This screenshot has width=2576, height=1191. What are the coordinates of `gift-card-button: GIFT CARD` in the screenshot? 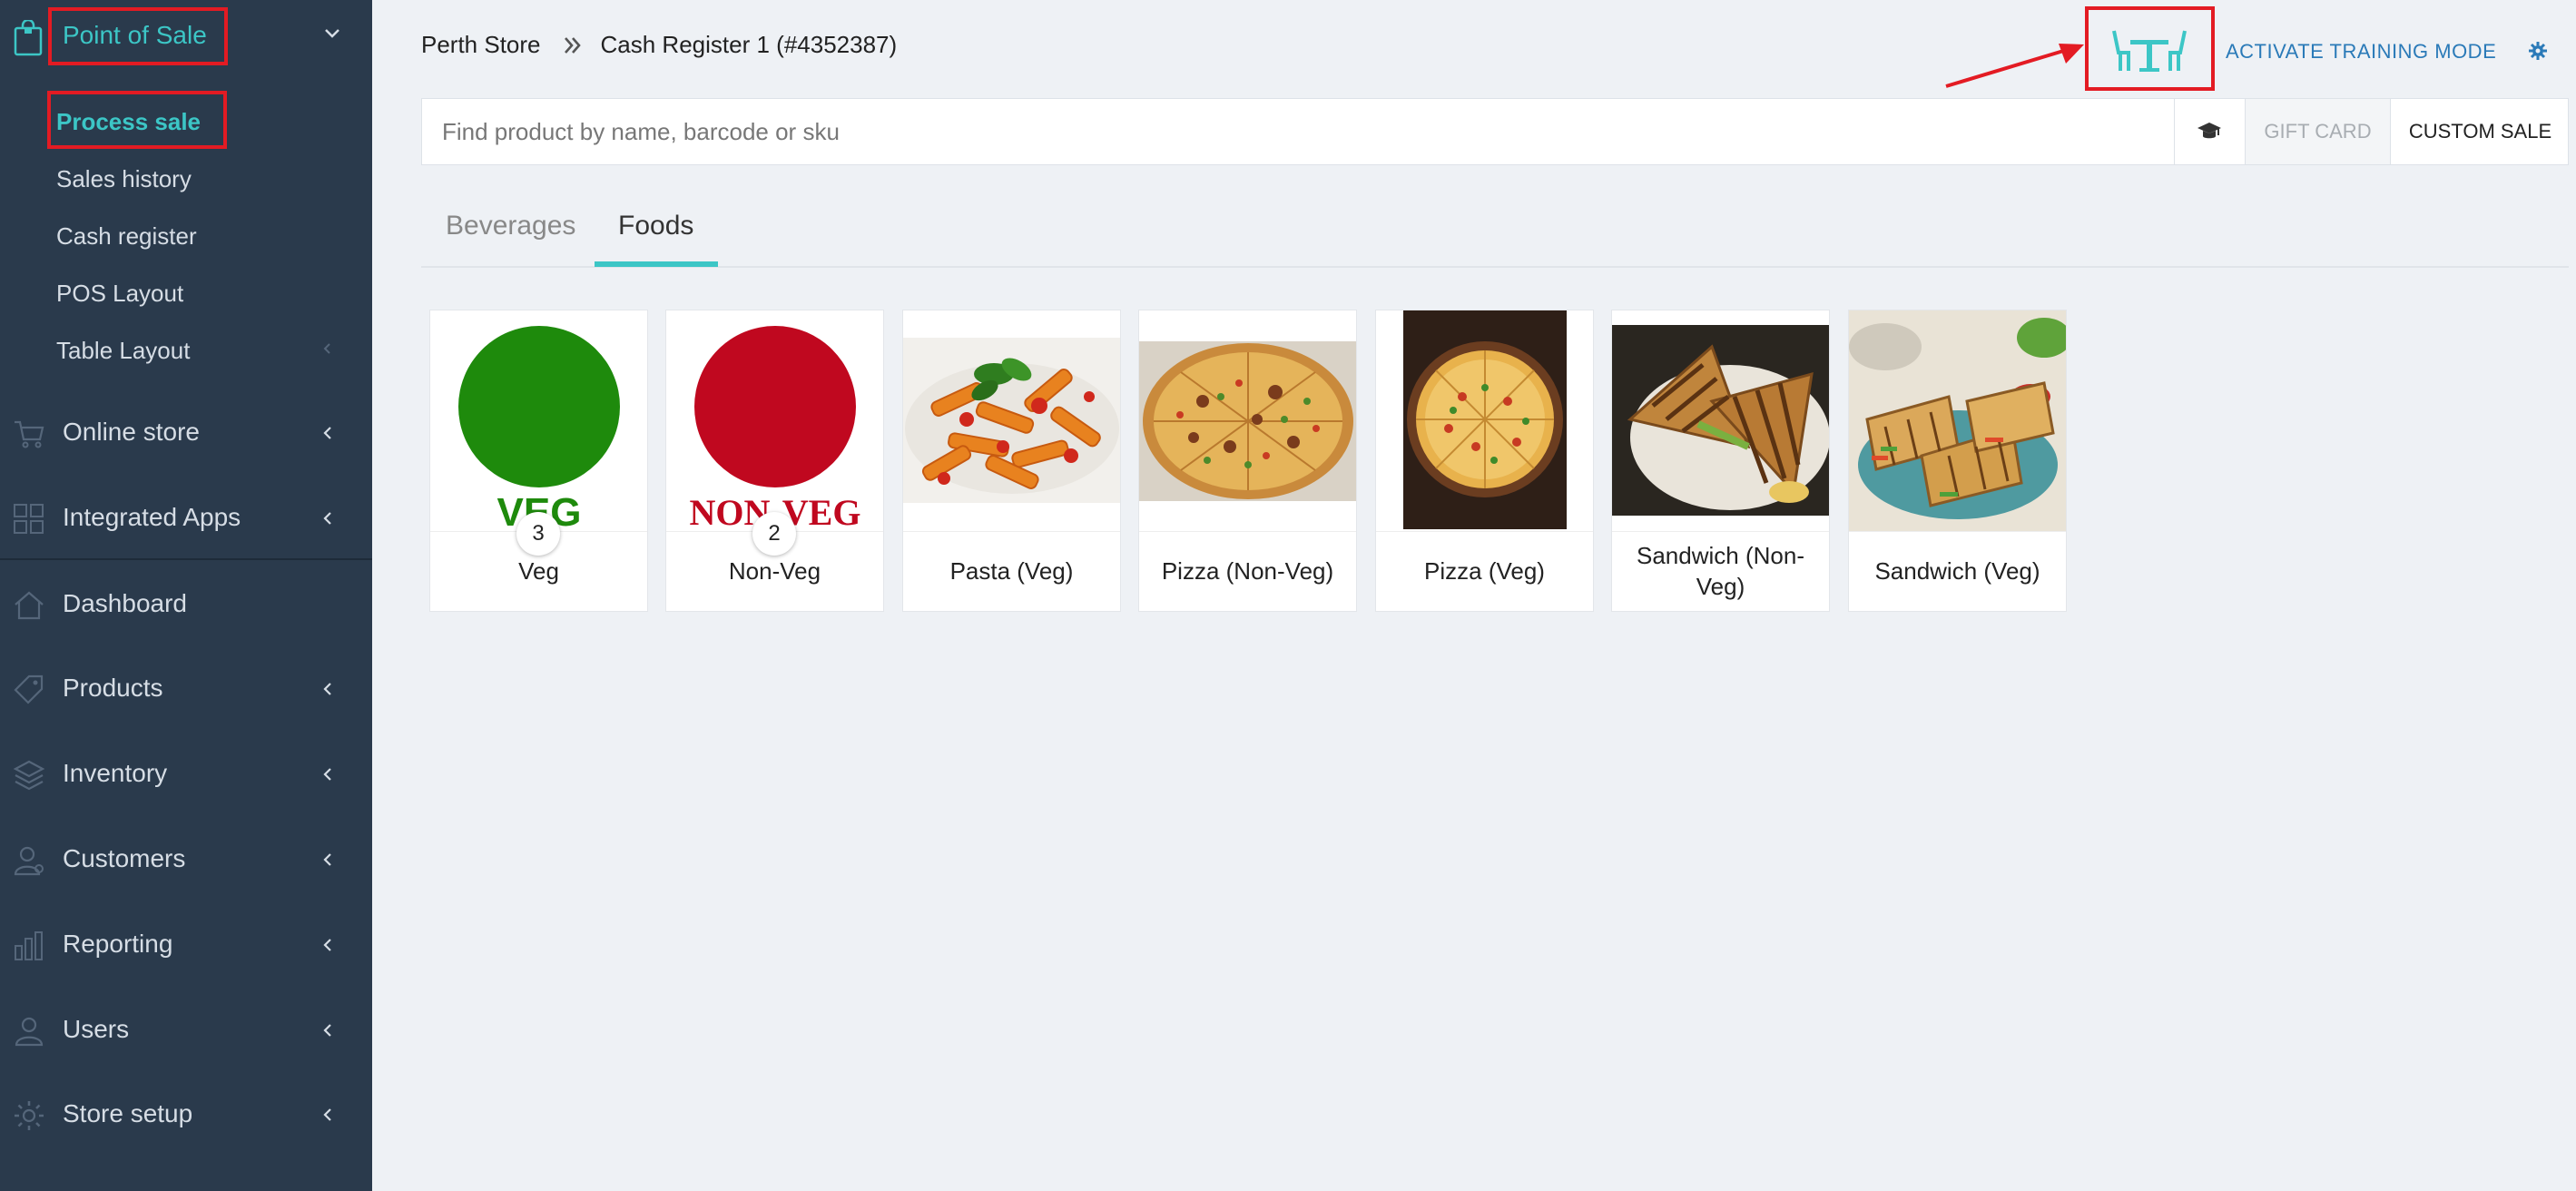 It's located at (2317, 131).